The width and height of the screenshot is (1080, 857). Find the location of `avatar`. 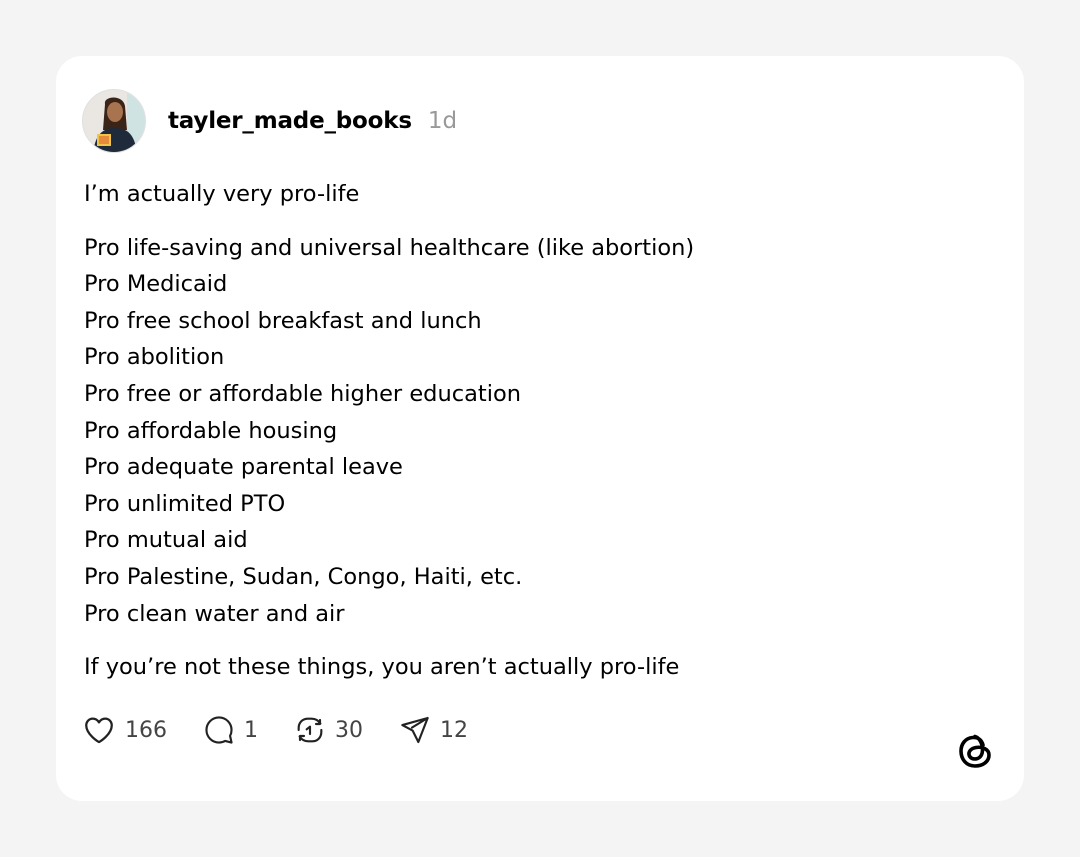

avatar is located at coordinates (114, 121).